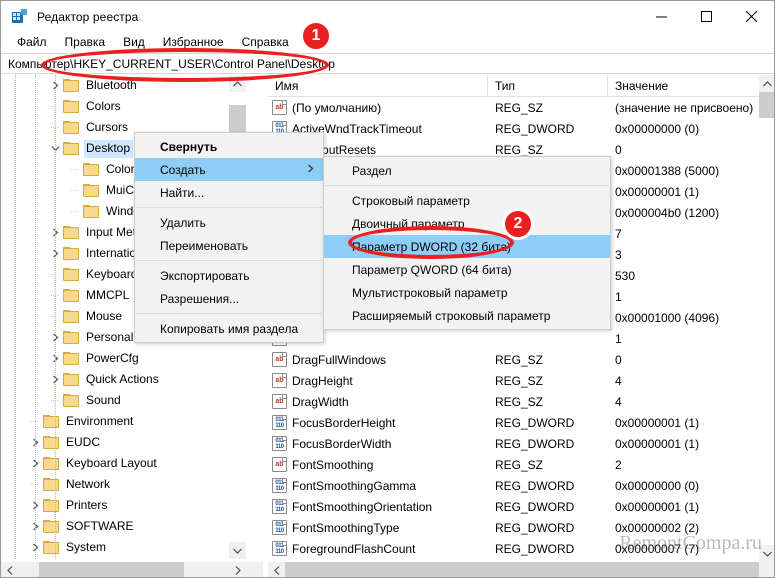  What do you see at coordinates (9, 569) in the screenshot?
I see `tree-scroll-left-icon` at bounding box center [9, 569].